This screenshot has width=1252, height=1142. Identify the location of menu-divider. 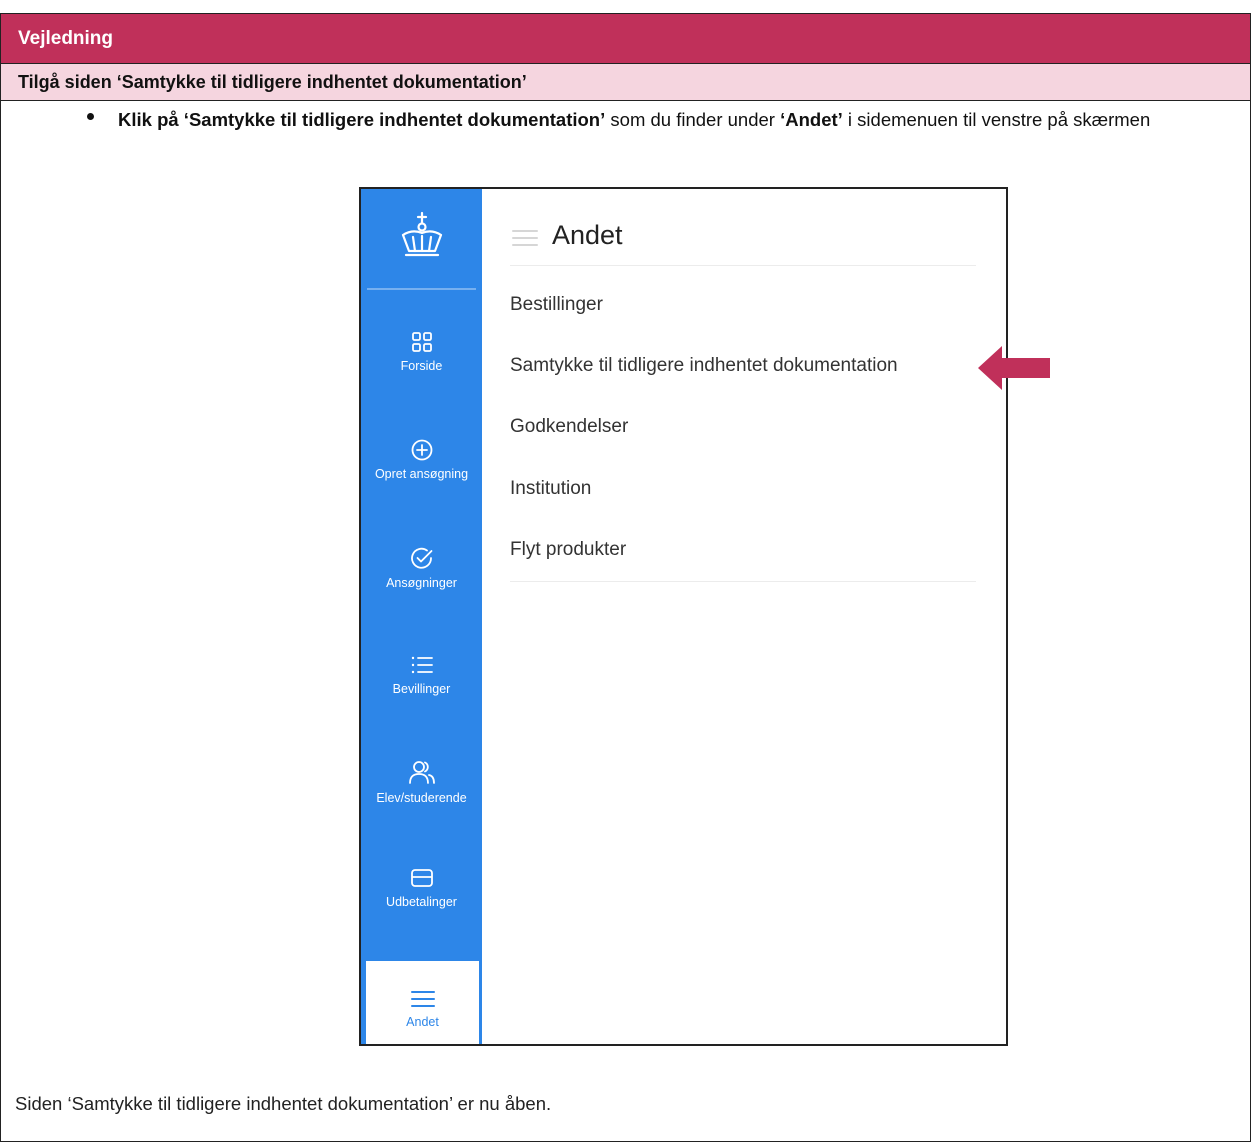
(743, 581).